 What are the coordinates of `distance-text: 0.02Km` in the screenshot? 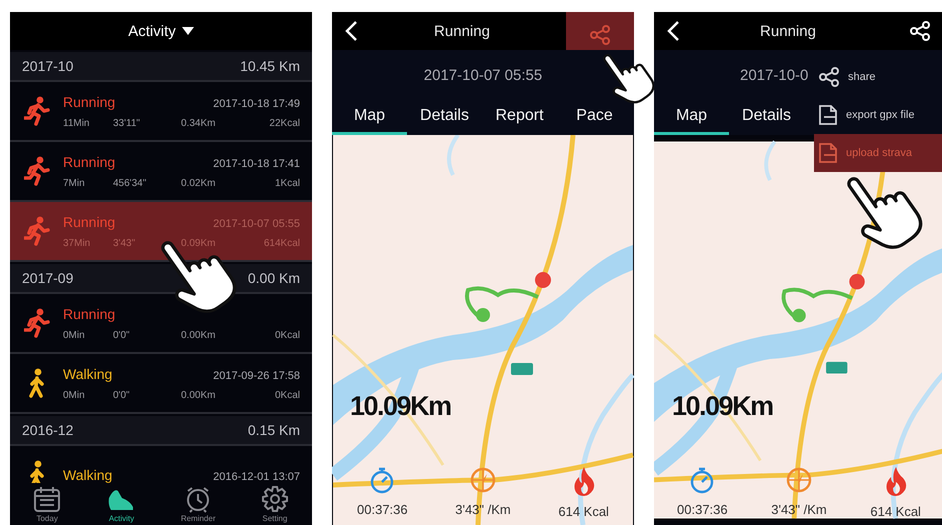 It's located at (198, 183).